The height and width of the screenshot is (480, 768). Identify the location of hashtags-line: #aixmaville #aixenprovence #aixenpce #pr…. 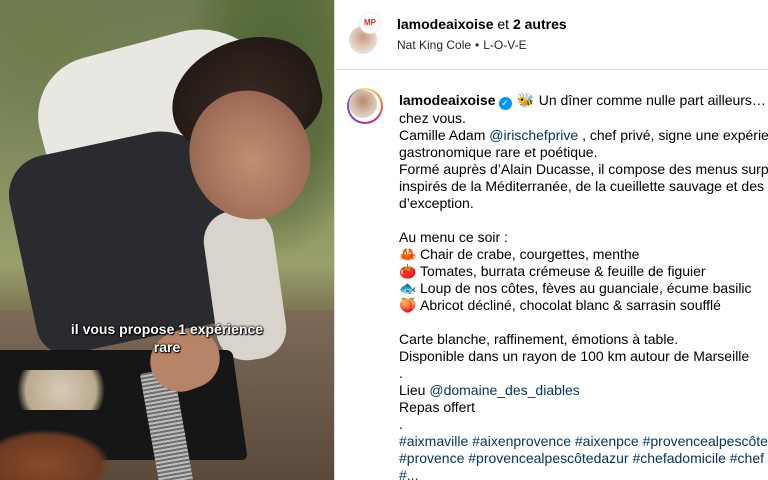
(583, 441).